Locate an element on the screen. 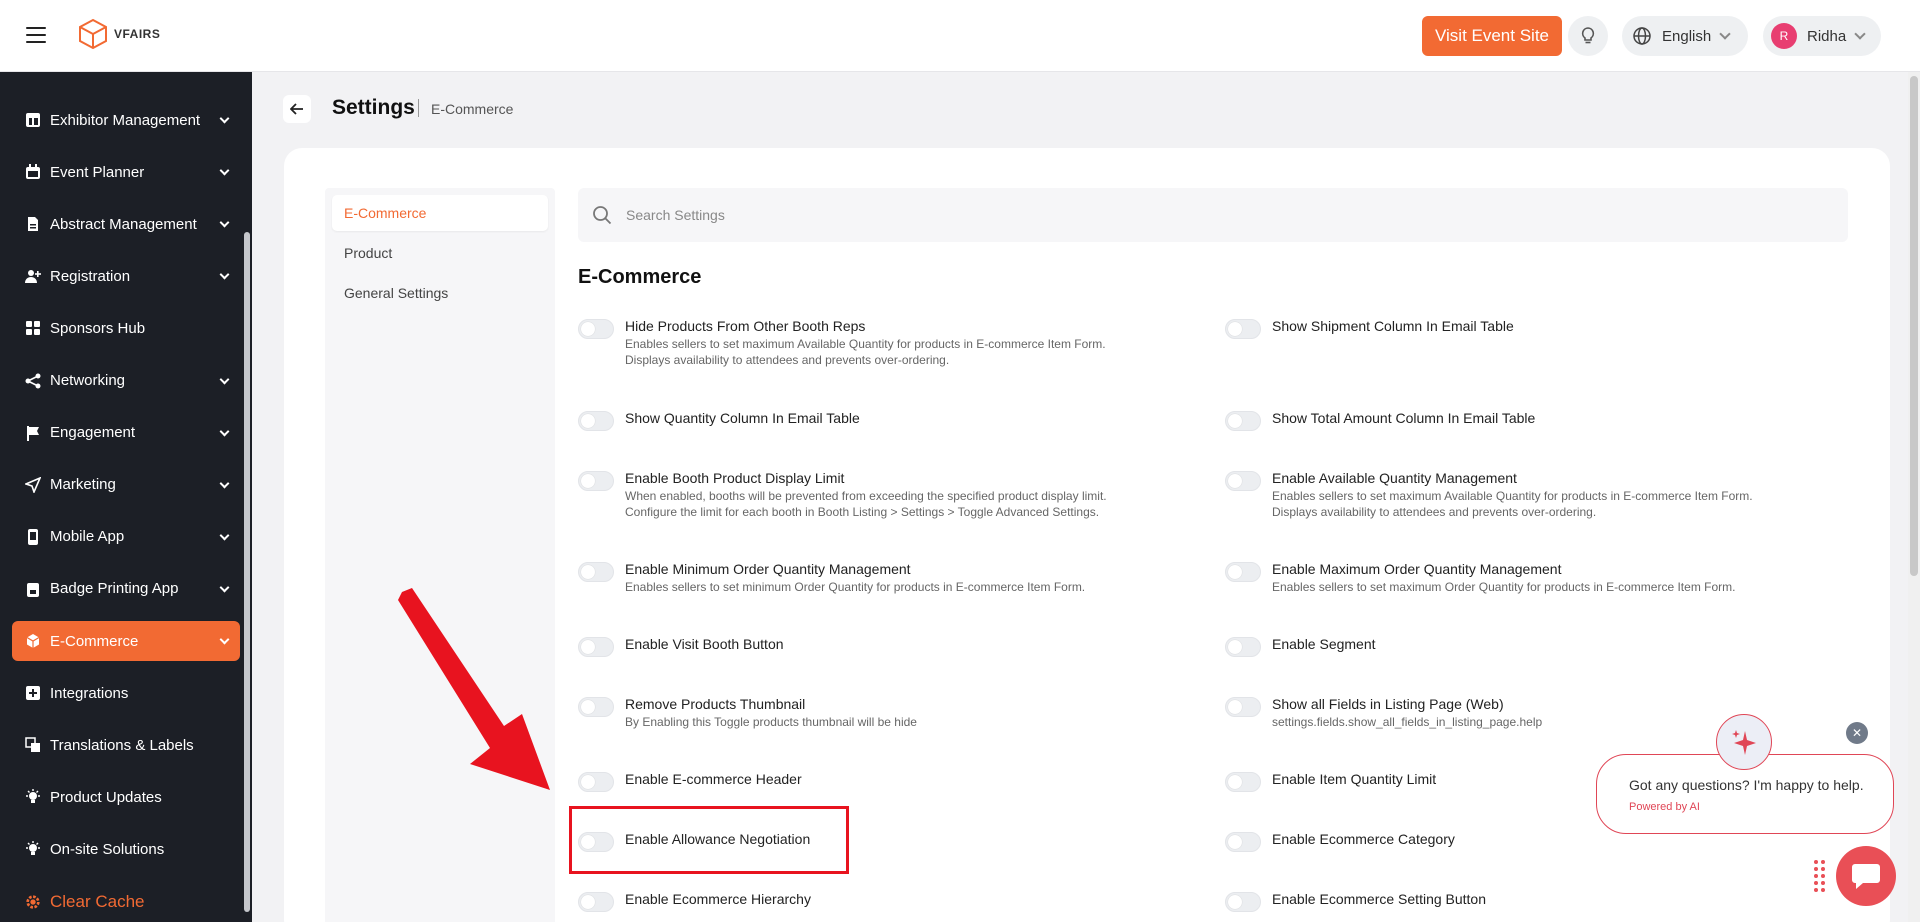  sidebar-item-event-planner: Event Planner is located at coordinates (126, 172).